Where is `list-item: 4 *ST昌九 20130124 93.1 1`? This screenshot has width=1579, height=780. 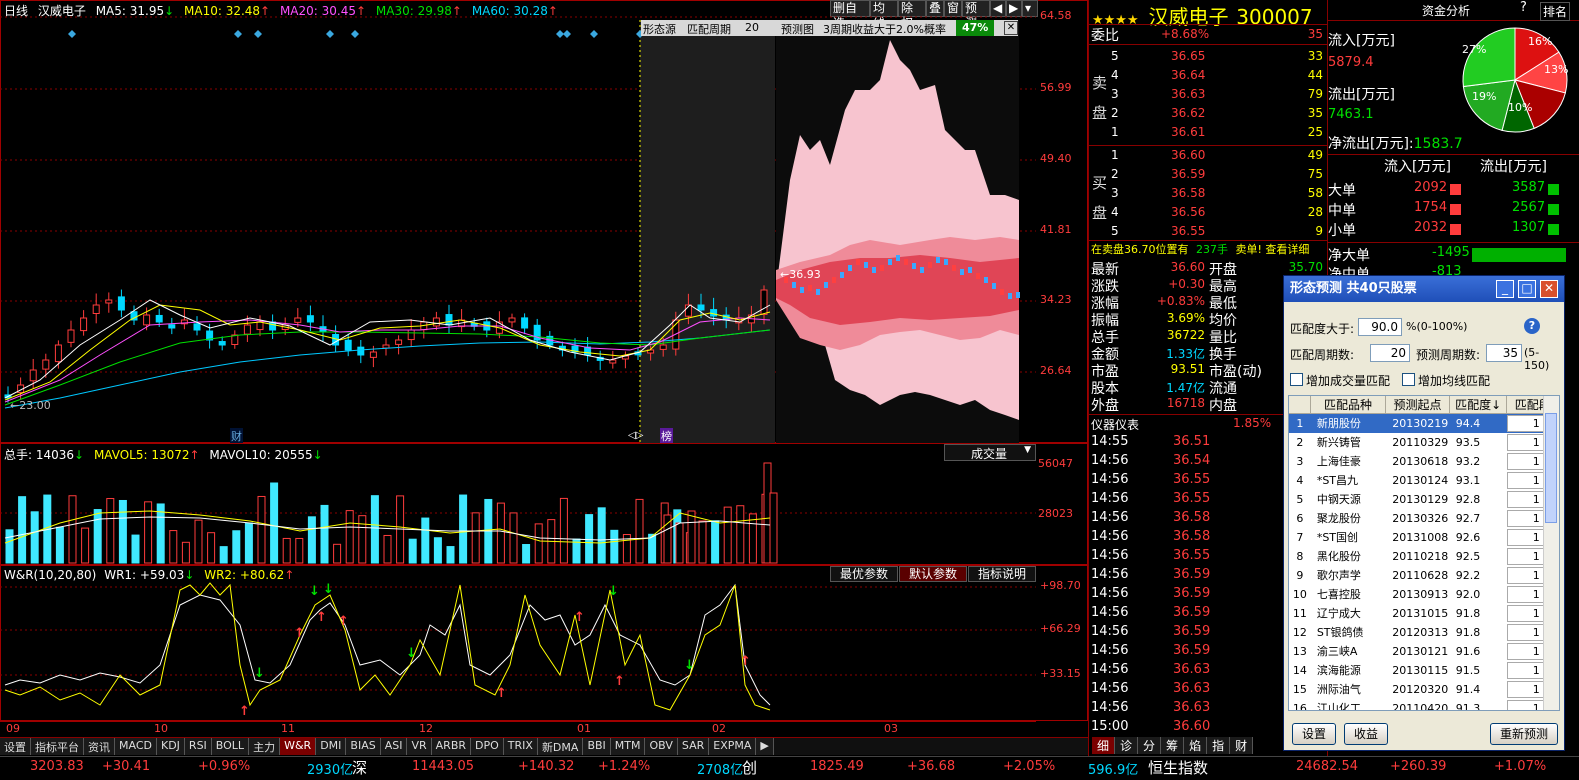
list-item: 4 *ST昌九 20130124 93.1 1 is located at coordinates (1424, 480).